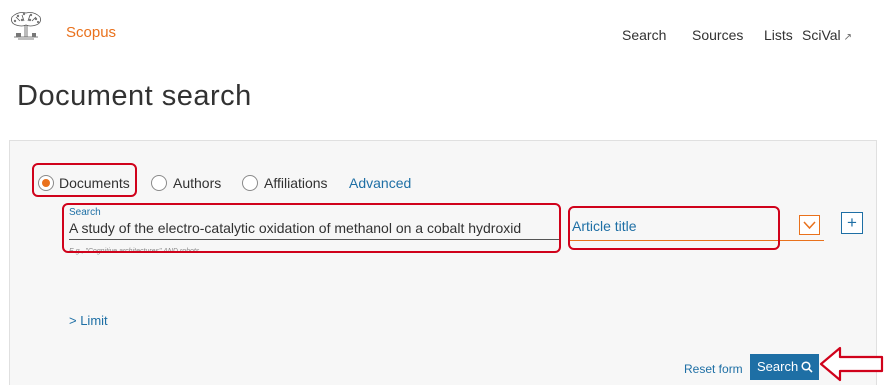 The width and height of the screenshot is (886, 385). What do you see at coordinates (644, 35) in the screenshot?
I see `nav-search-link: Search` at bounding box center [644, 35].